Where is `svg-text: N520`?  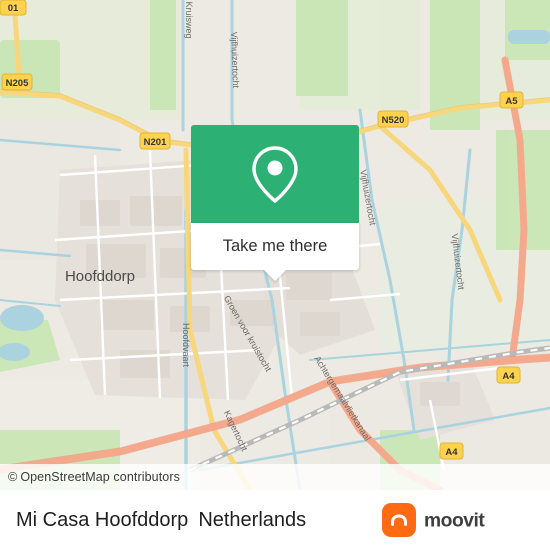
svg-text: N520 is located at coordinates (393, 120).